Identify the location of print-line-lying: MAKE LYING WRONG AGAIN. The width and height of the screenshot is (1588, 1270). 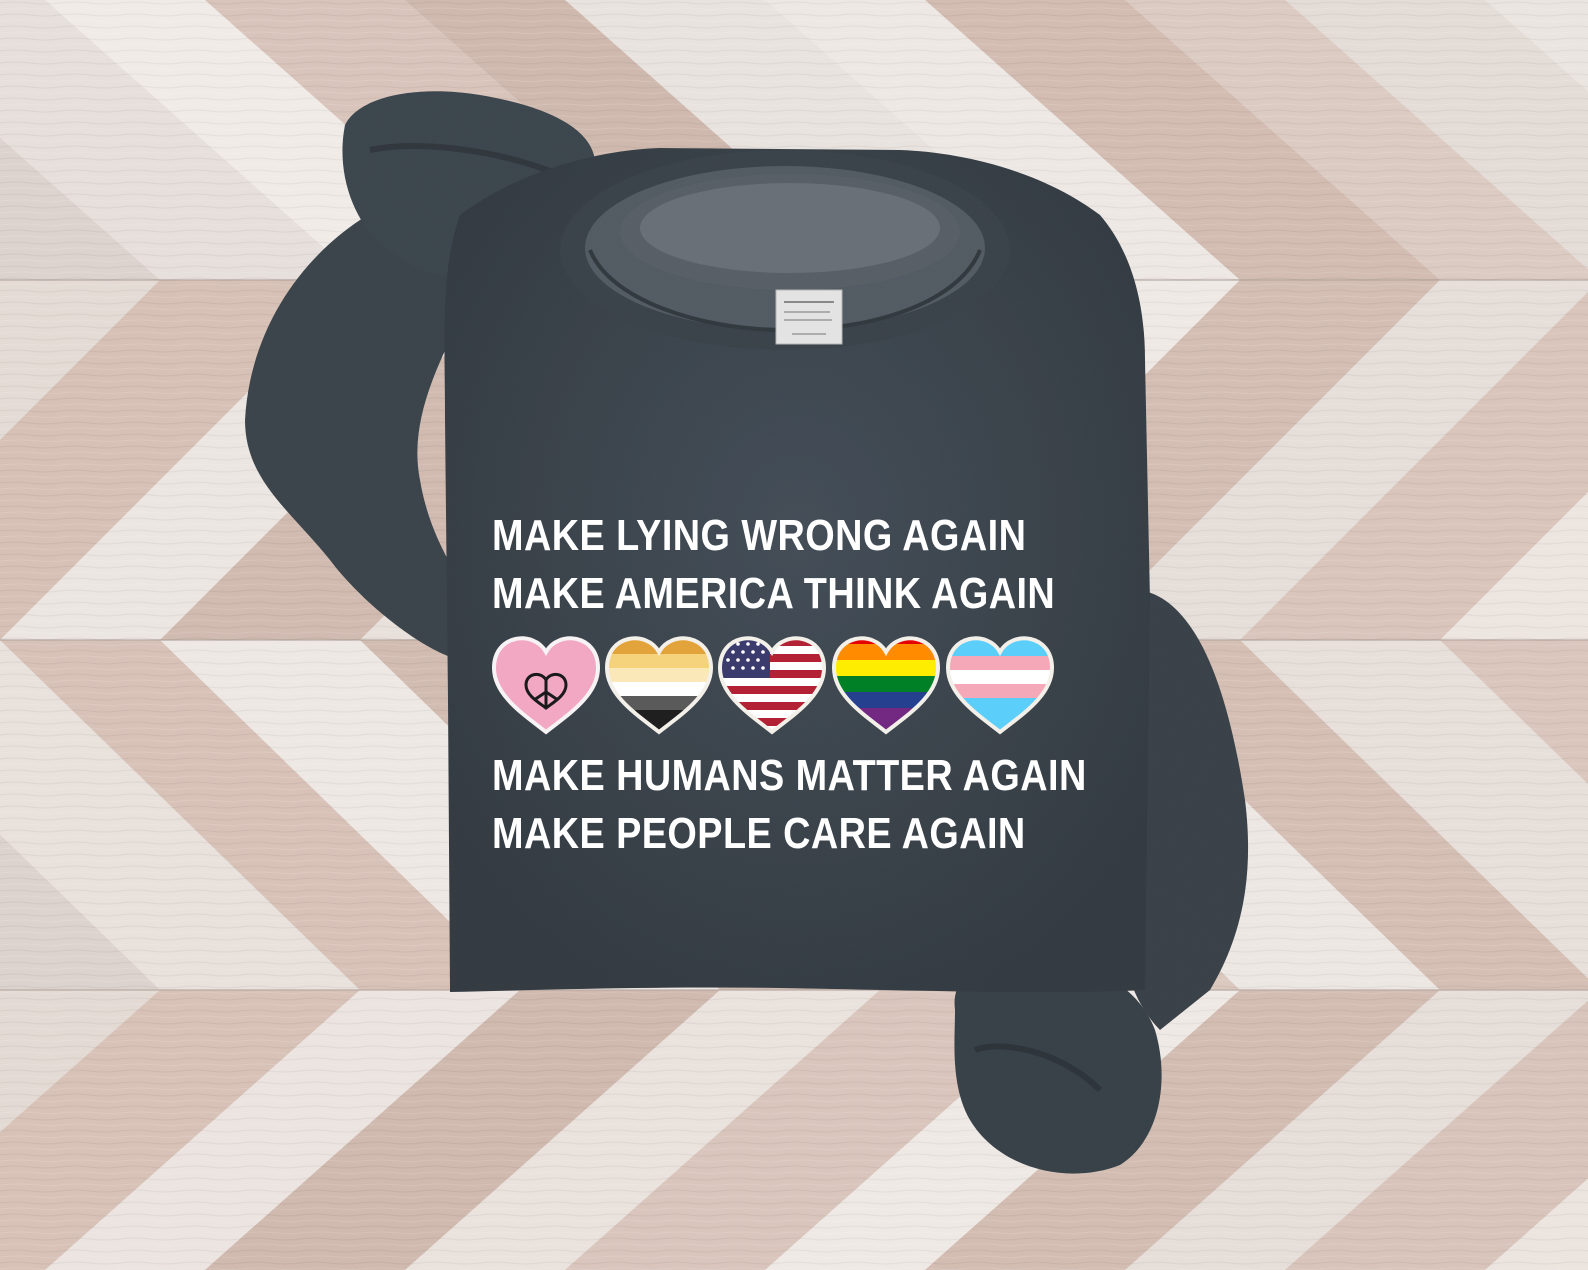
(759, 535).